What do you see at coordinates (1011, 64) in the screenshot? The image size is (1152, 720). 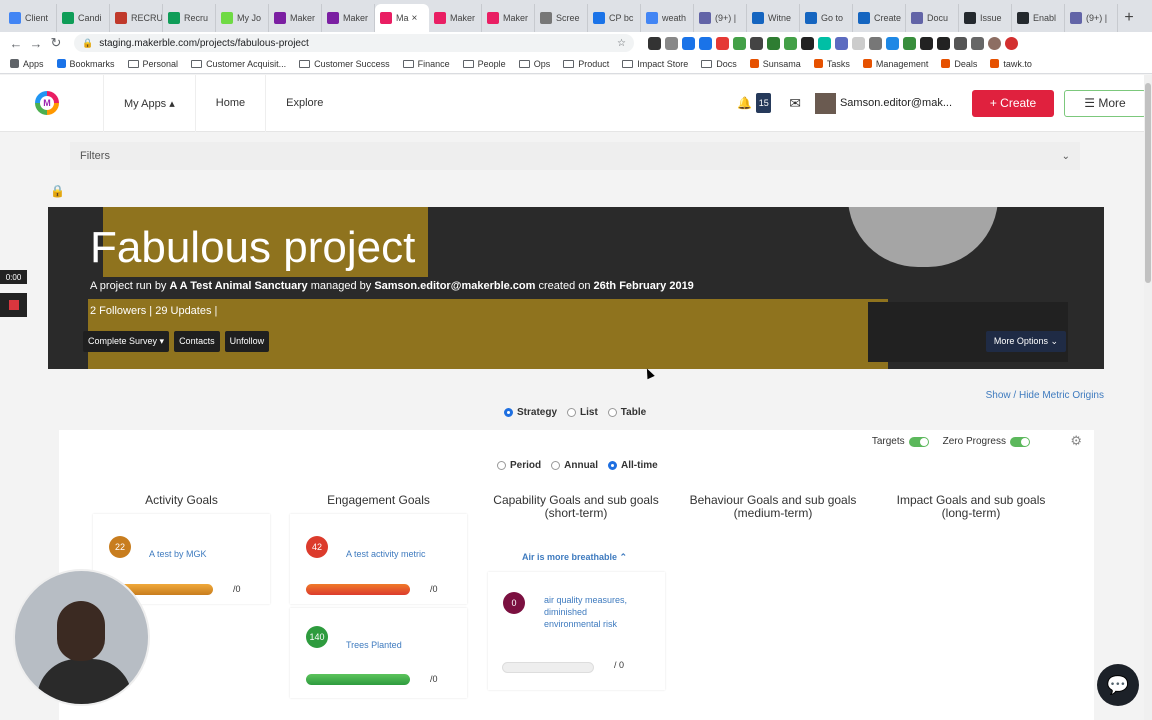 I see `bookmark-item: tawk.to` at bounding box center [1011, 64].